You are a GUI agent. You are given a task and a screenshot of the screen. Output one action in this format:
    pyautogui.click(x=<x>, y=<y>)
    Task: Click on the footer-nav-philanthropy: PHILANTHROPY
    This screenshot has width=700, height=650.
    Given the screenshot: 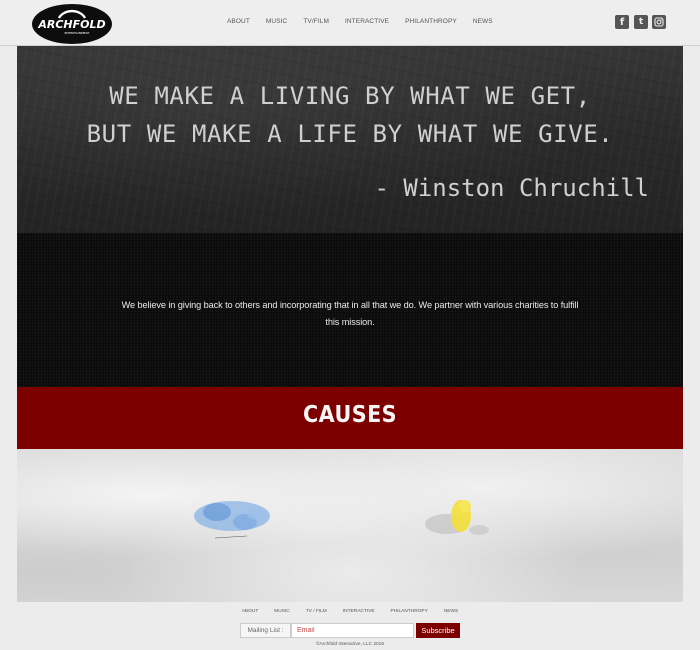 What is the action you would take?
    pyautogui.click(x=409, y=611)
    